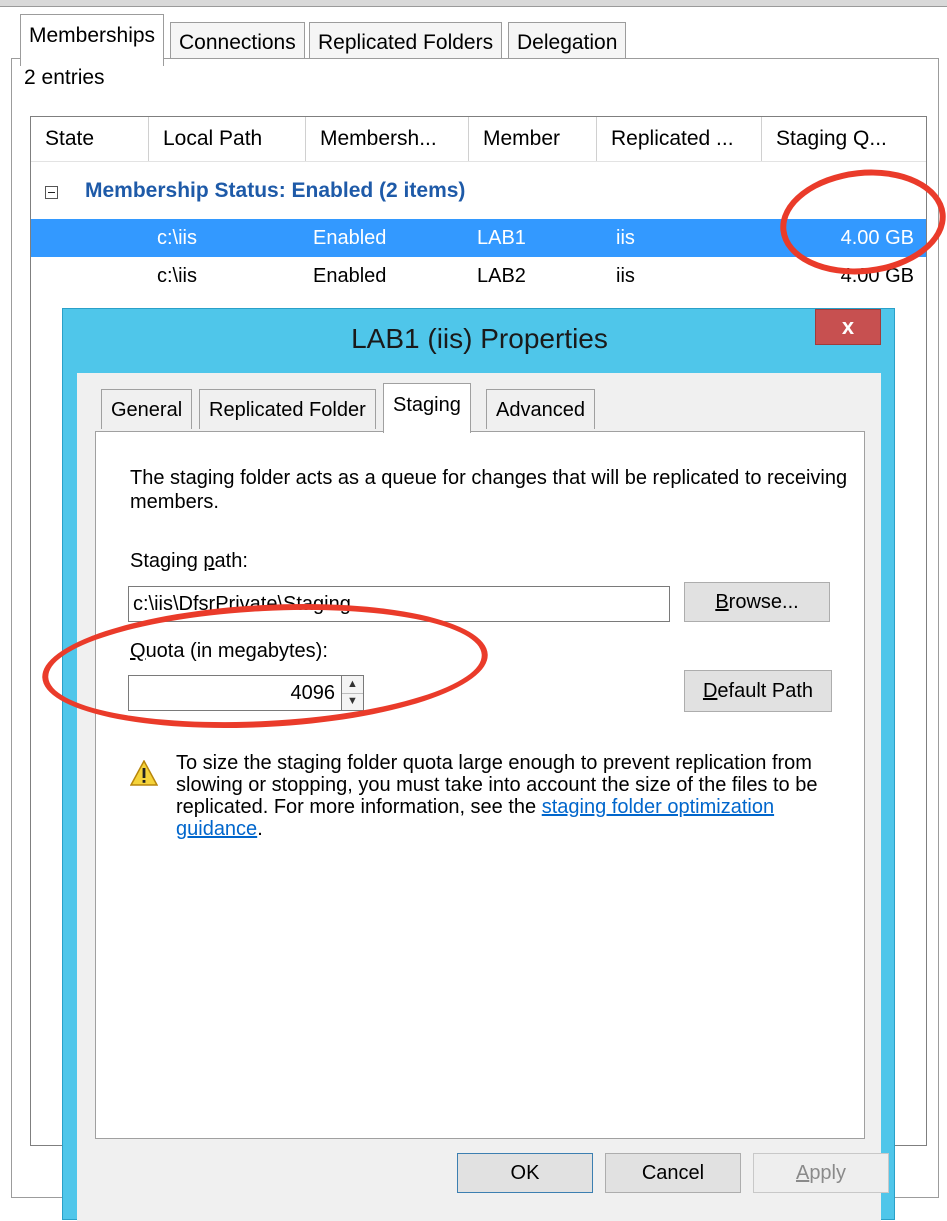 The image size is (947, 1221). What do you see at coordinates (399, 604) in the screenshot?
I see `staging-path-input: c:\iis\DfsrPrivate\Staging` at bounding box center [399, 604].